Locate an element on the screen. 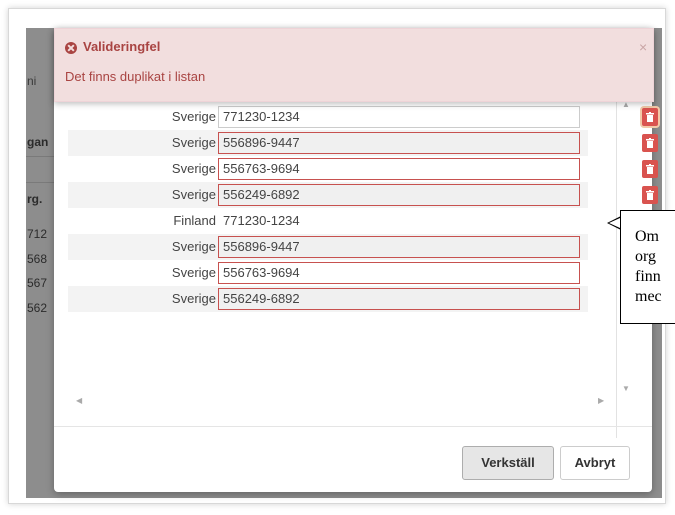 The width and height of the screenshot is (675, 515). callout-line: finn is located at coordinates (648, 276).